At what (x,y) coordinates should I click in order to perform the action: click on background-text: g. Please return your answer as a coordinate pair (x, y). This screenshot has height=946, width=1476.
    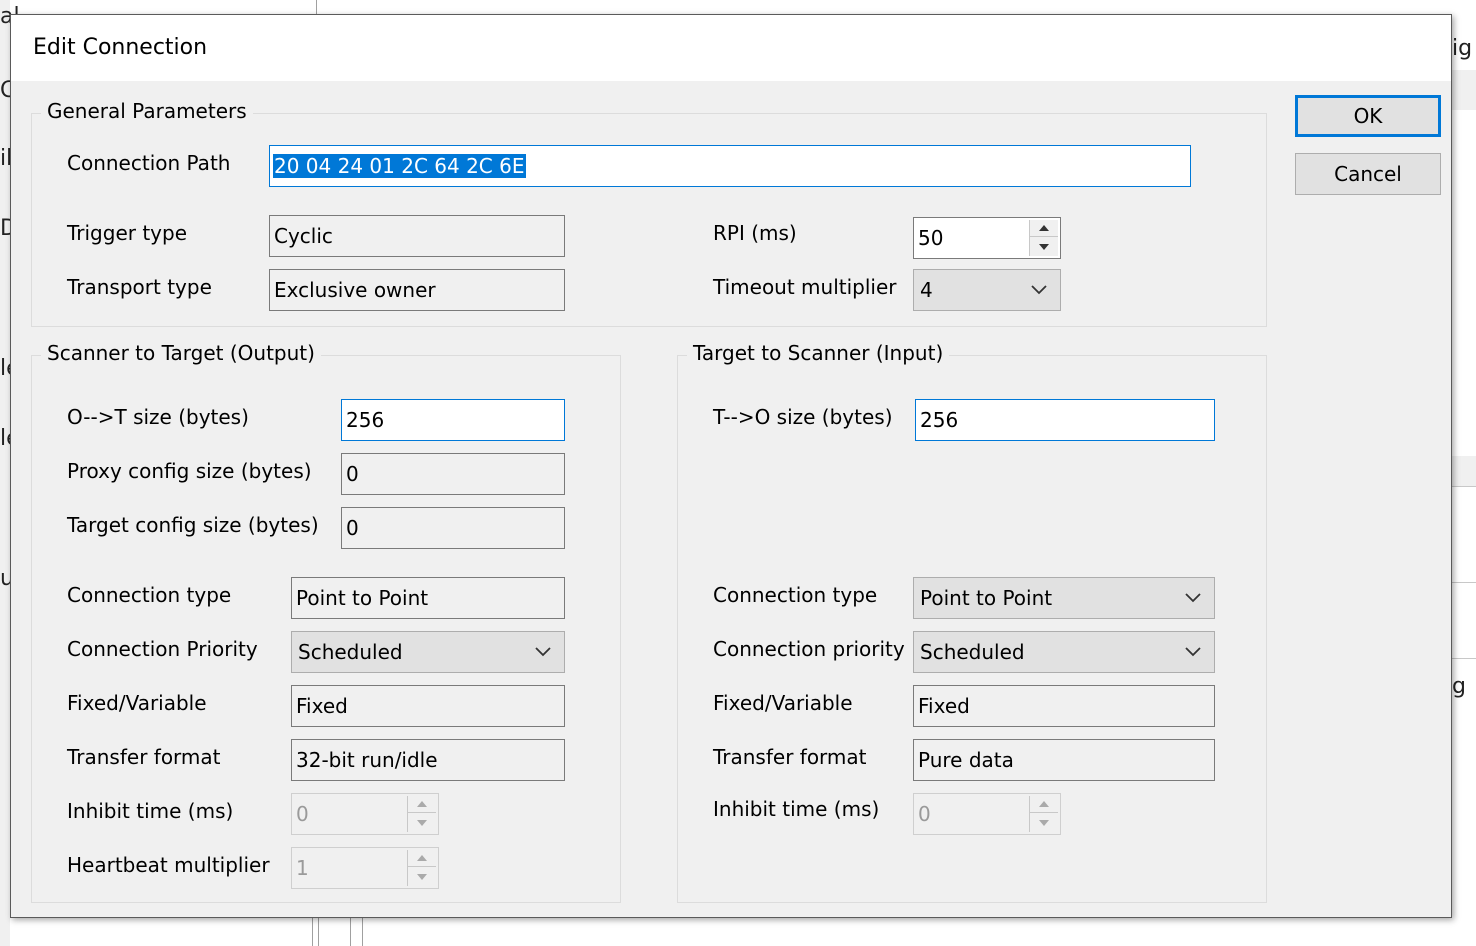
    Looking at the image, I should click on (1459, 686).